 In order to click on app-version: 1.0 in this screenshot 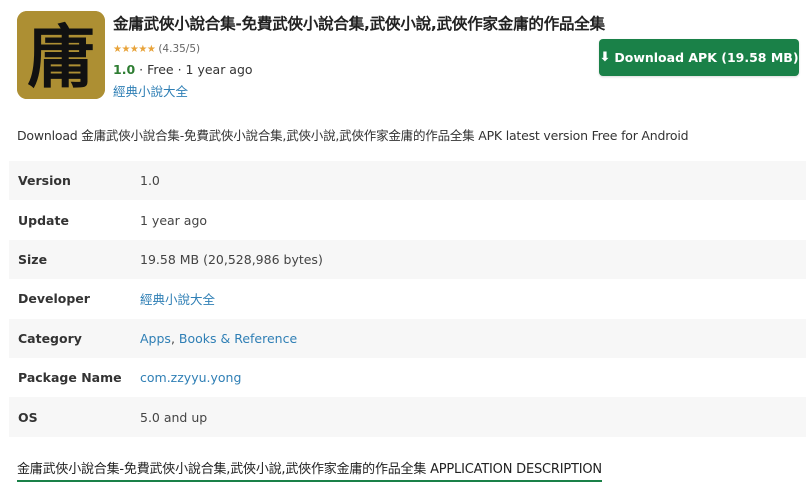, I will do `click(124, 69)`.